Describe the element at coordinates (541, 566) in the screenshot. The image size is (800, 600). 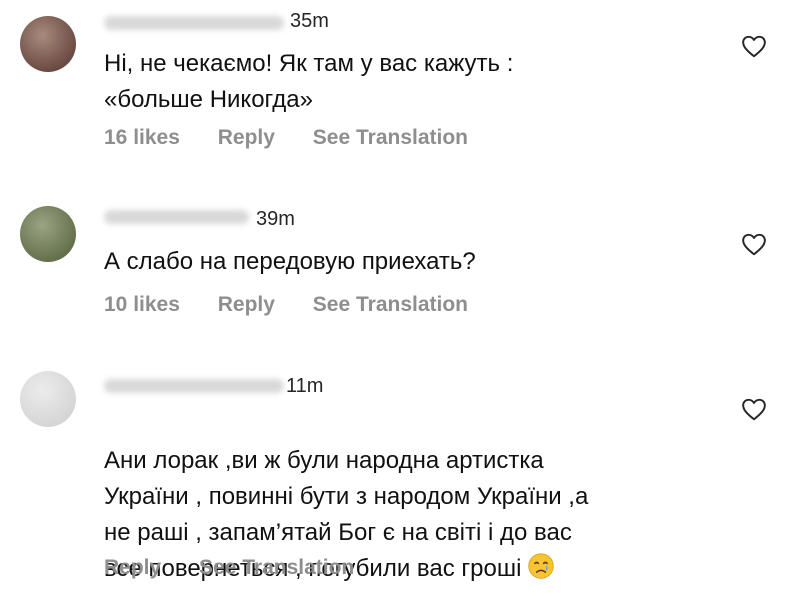
I see `crying-face-emoji-icon` at that location.